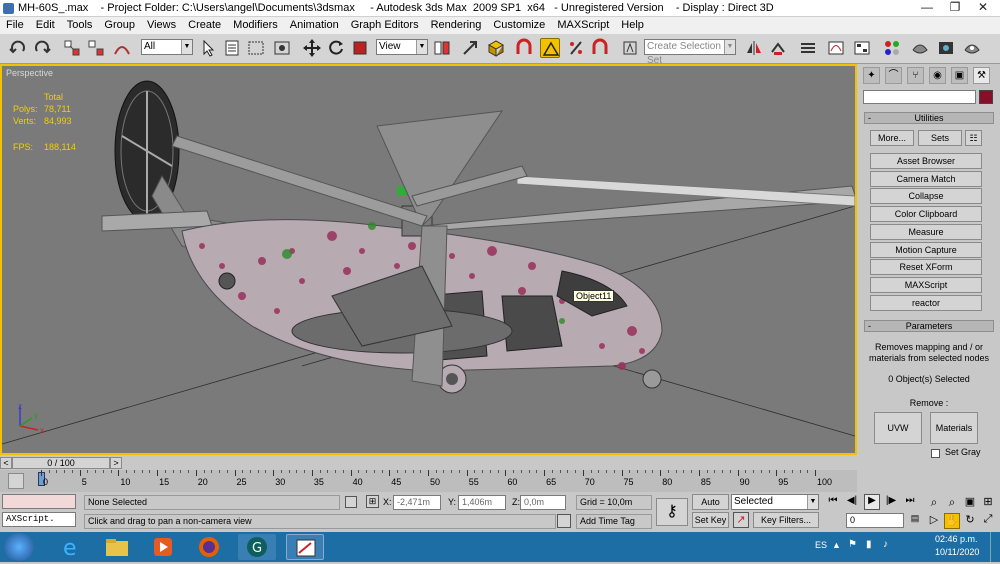 This screenshot has height=564, width=1000. I want to click on configure-sets-icon: ☷, so click(973, 138).